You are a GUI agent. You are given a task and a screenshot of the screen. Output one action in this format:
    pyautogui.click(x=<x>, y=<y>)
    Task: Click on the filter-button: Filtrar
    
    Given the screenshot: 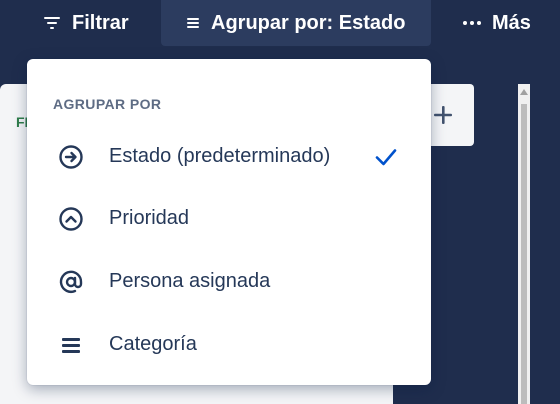 What is the action you would take?
    pyautogui.click(x=85, y=23)
    